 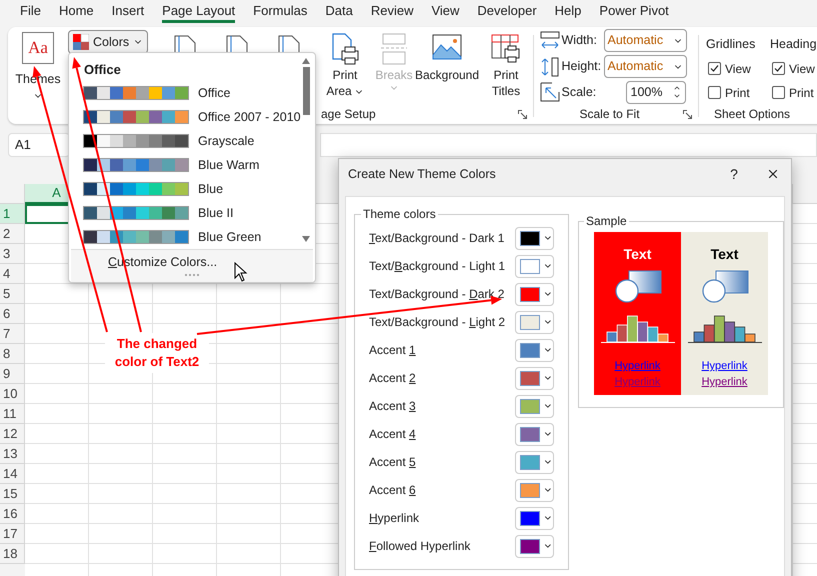 I want to click on color-scheme-item: Blue II, so click(x=185, y=213).